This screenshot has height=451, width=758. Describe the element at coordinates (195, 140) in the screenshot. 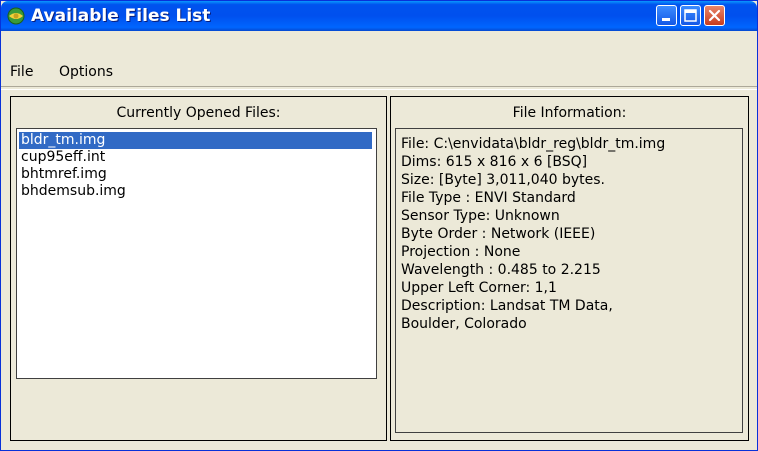

I see `list-item: bldr_tm.img` at that location.